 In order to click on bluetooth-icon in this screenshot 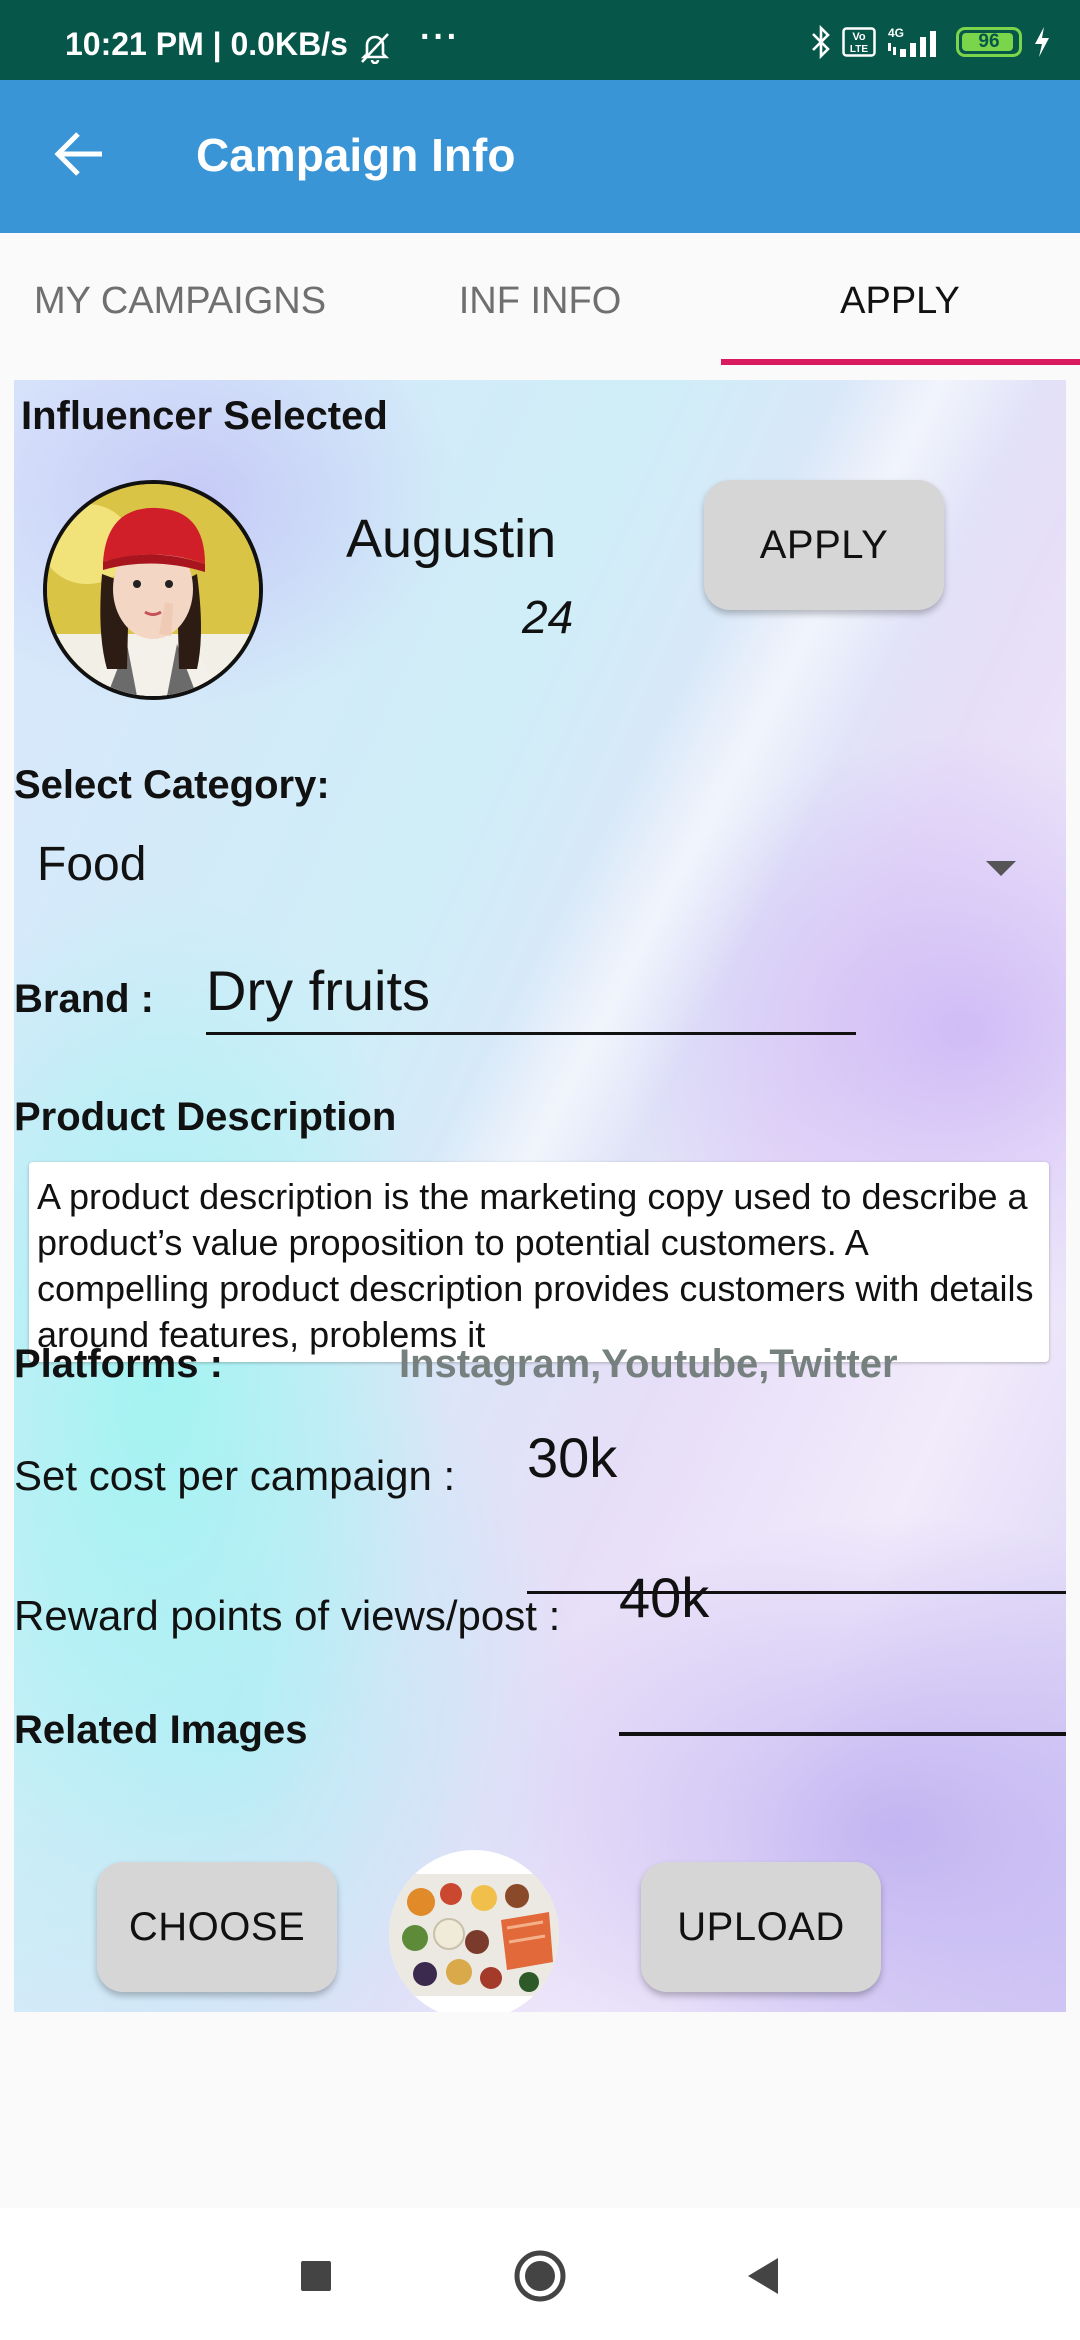, I will do `click(821, 42)`.